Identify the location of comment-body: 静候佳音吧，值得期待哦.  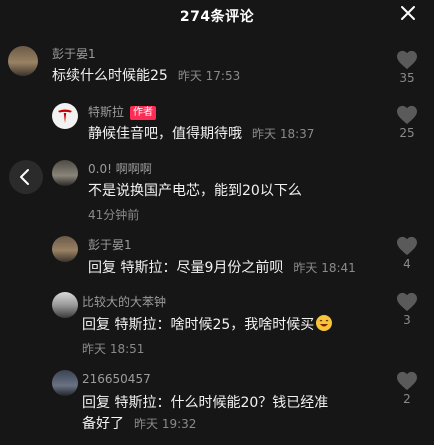
(165, 134).